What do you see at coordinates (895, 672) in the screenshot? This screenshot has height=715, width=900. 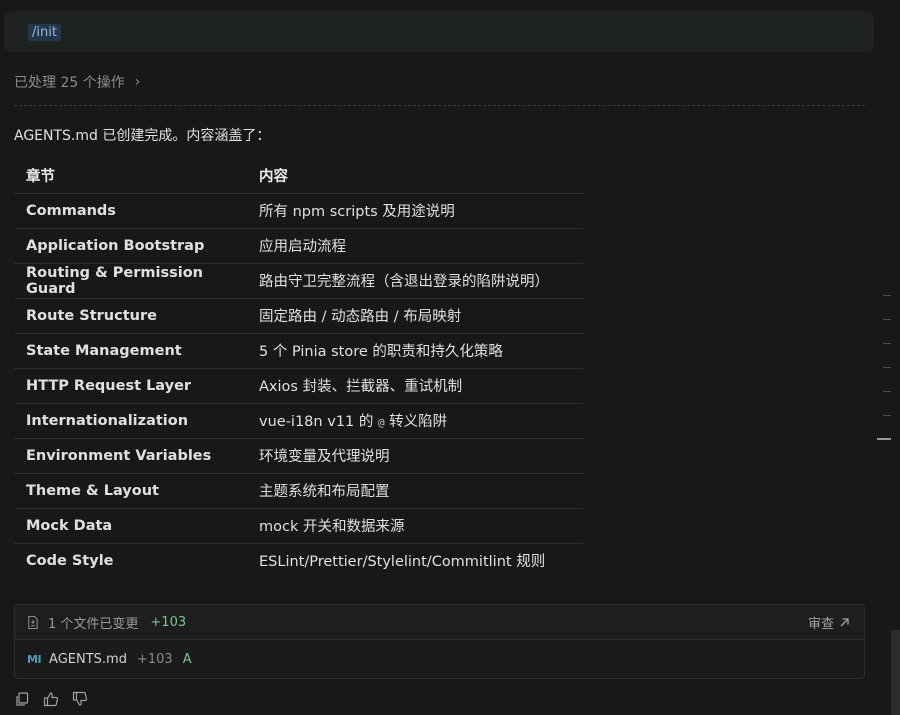 I see `scrollbar-thumb` at bounding box center [895, 672].